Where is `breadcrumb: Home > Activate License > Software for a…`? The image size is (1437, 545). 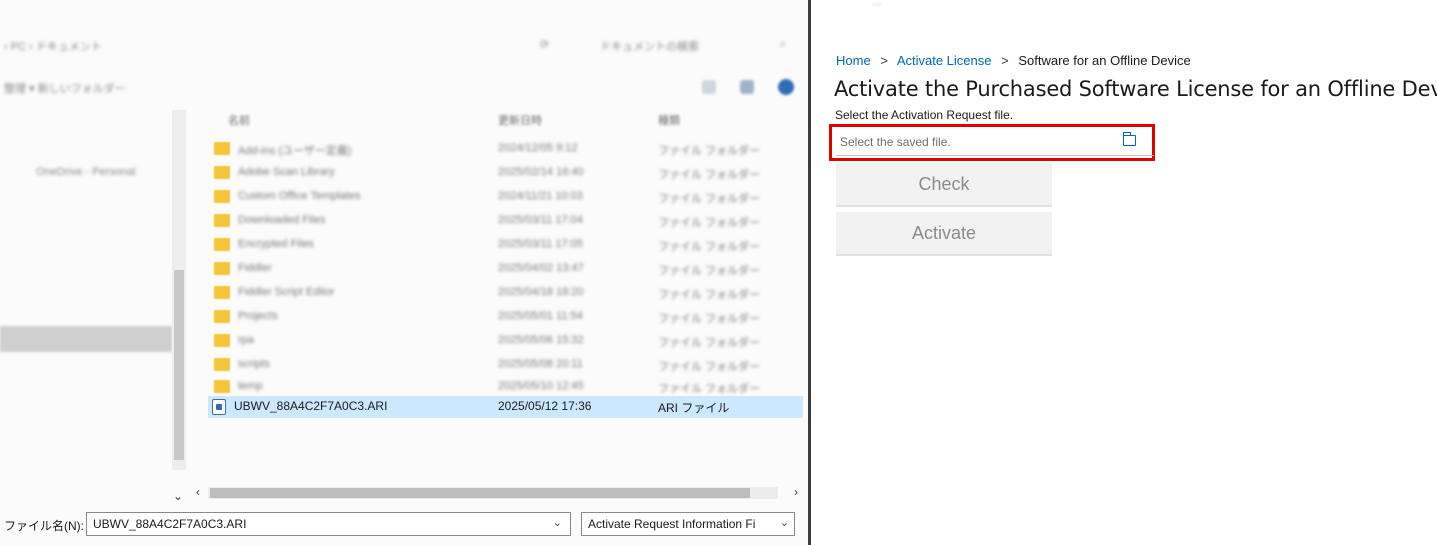 breadcrumb: Home > Activate License > Software for a… is located at coordinates (1013, 60).